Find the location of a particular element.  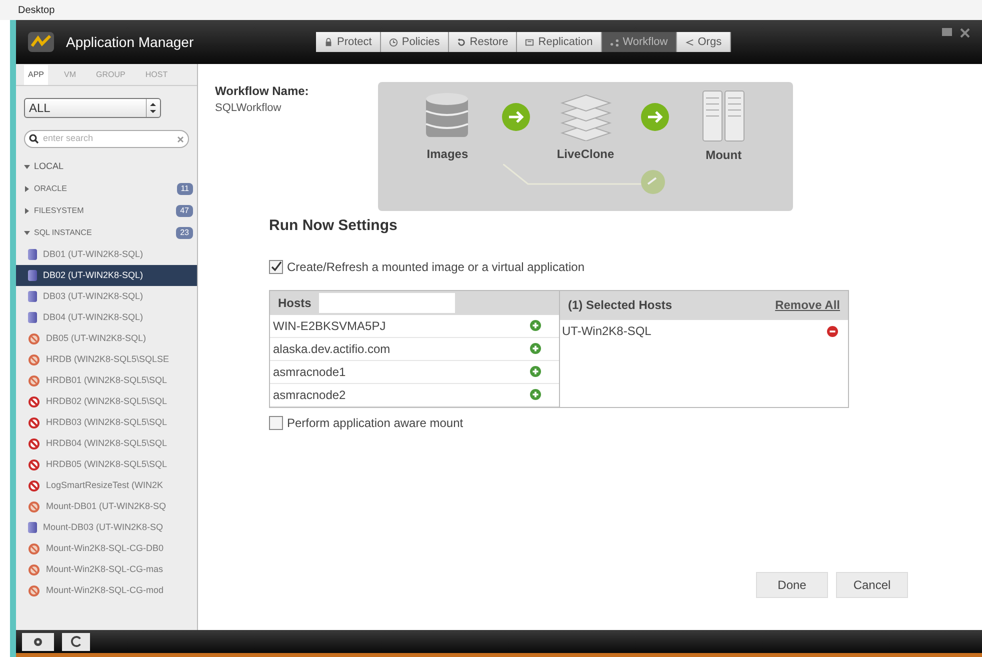

nav-tab: Workflow is located at coordinates (639, 42).